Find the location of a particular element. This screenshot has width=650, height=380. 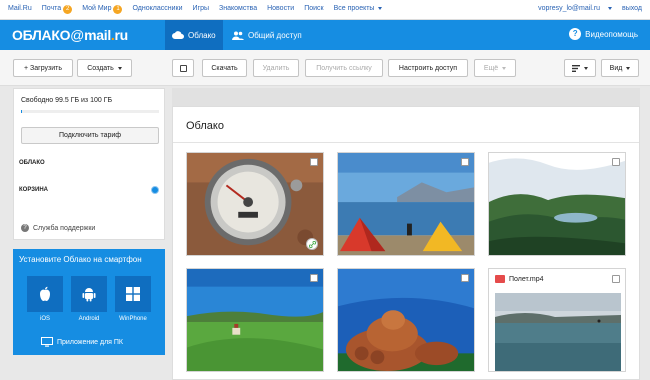

portal-user: vopresy_lo@mail.ru выход is located at coordinates (582, 8).